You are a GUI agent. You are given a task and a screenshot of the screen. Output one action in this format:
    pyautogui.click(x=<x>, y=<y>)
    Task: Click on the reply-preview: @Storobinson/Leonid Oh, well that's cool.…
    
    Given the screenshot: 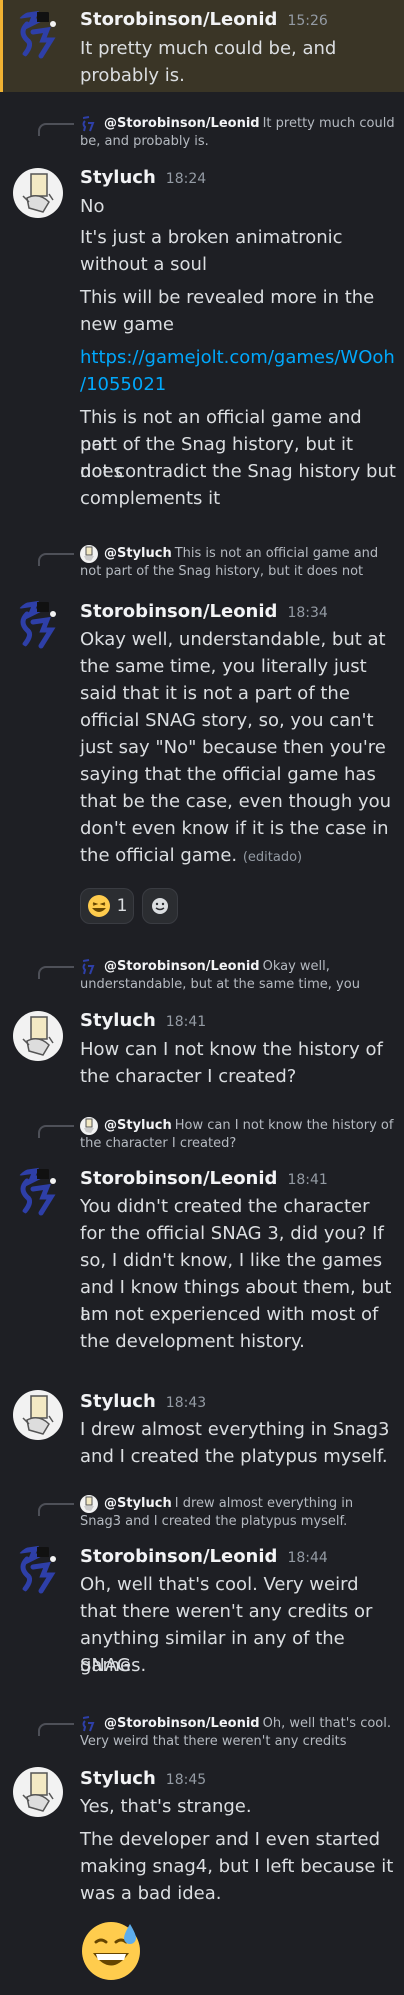 What is the action you would take?
    pyautogui.click(x=202, y=1735)
    